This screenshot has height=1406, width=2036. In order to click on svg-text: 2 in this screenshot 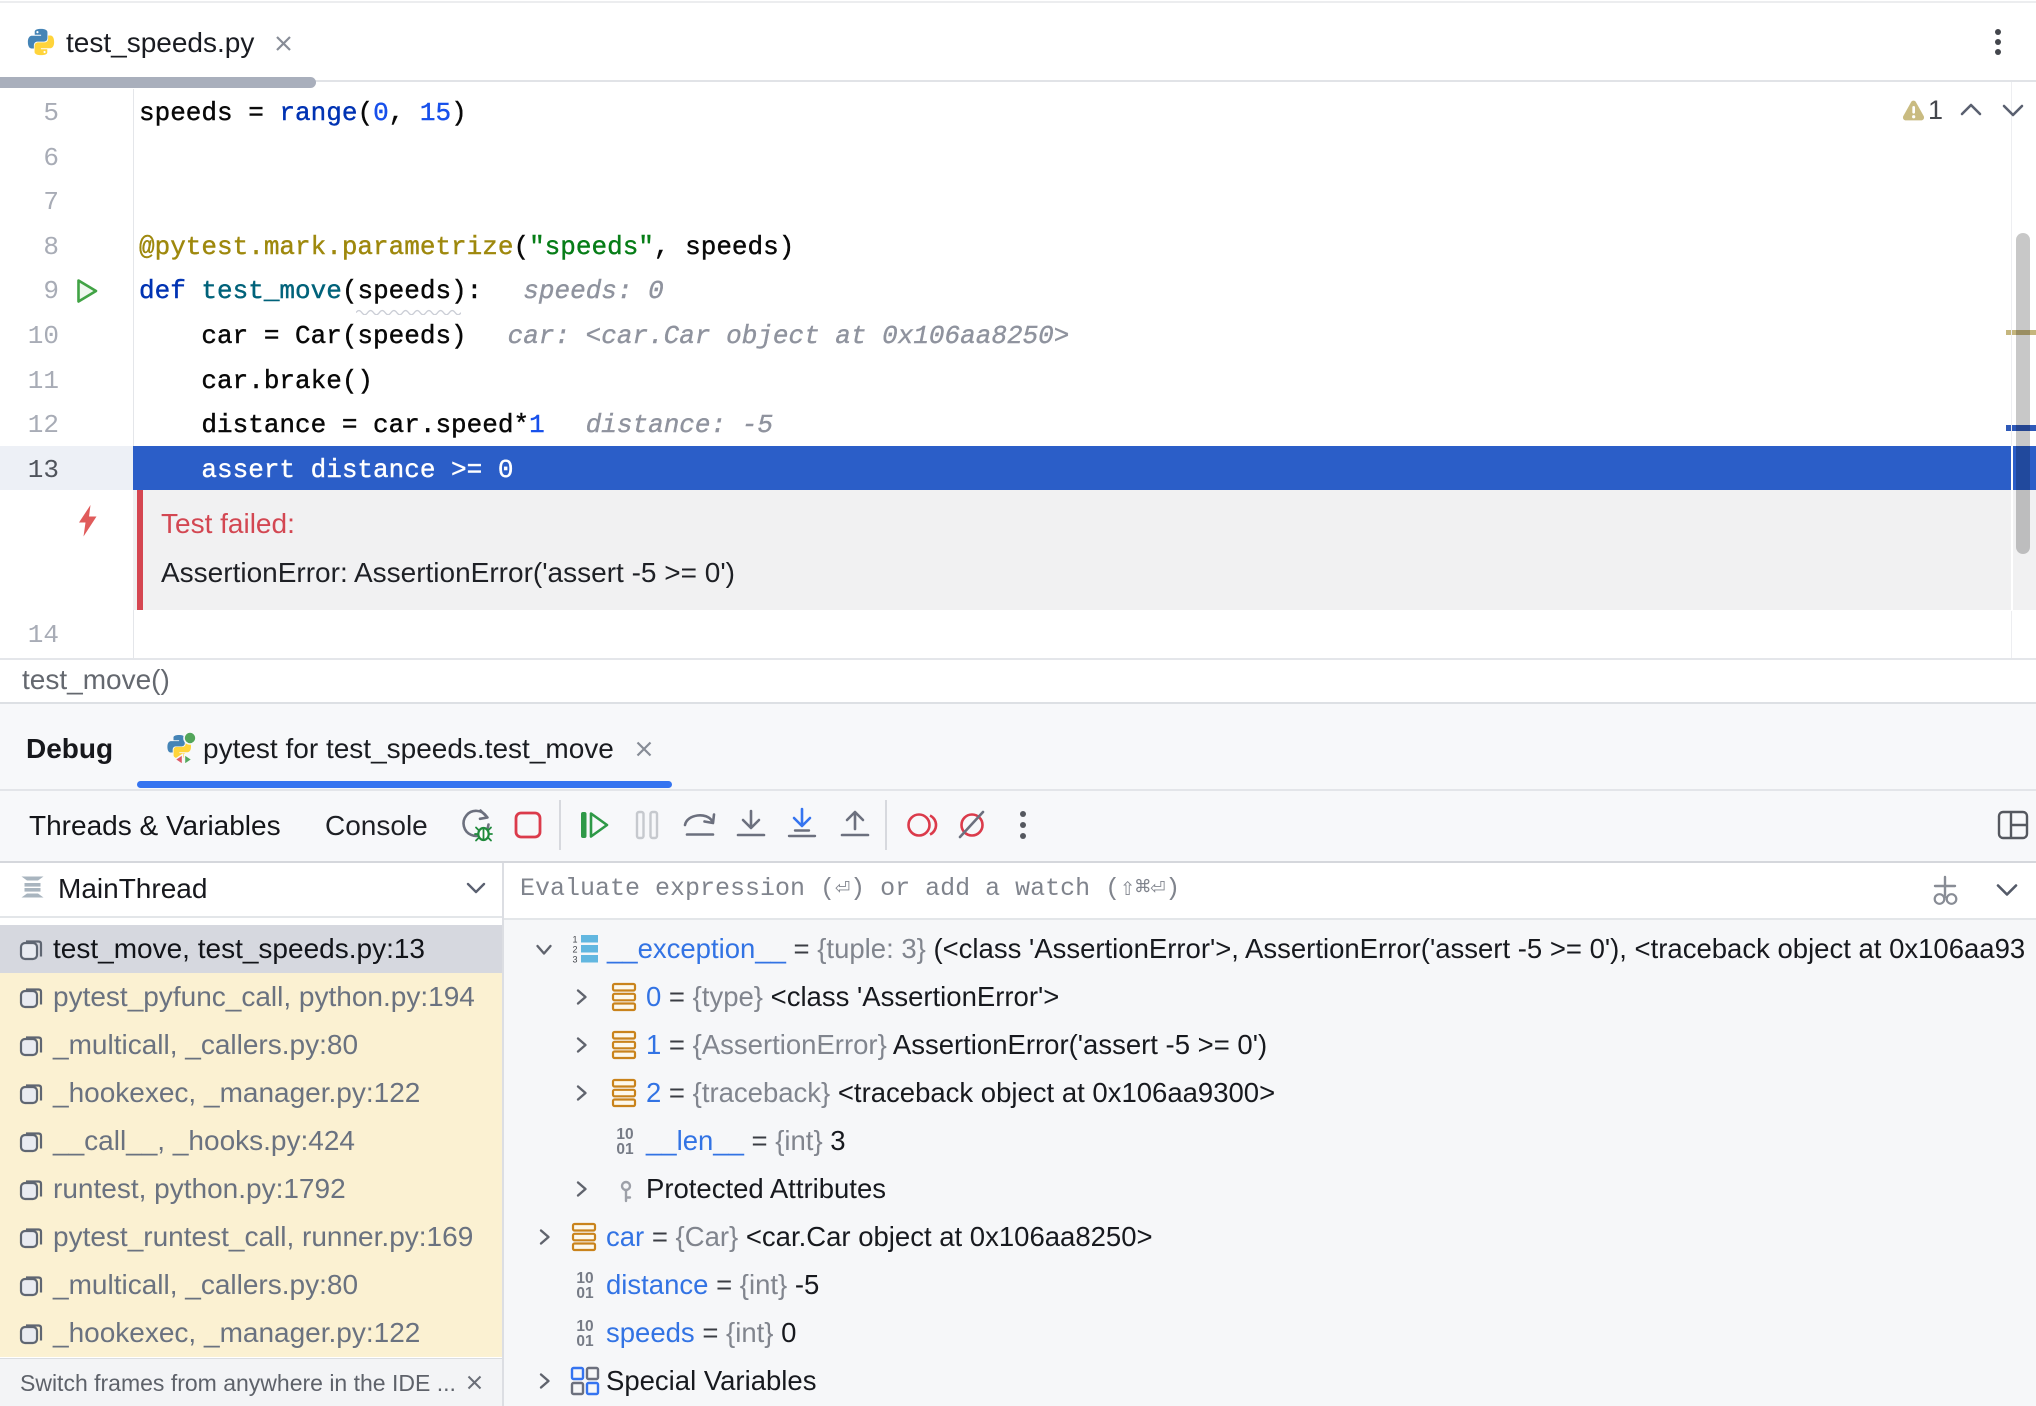, I will do `click(574, 950)`.